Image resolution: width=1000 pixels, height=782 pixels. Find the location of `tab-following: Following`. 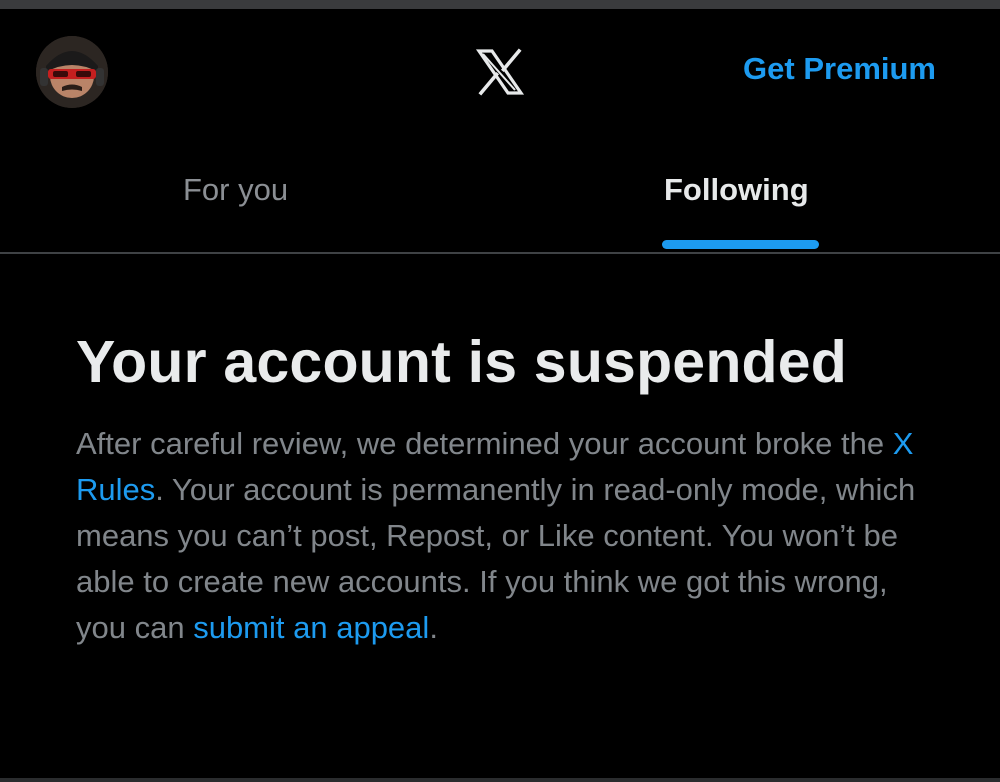

tab-following: Following is located at coordinates (750, 190).